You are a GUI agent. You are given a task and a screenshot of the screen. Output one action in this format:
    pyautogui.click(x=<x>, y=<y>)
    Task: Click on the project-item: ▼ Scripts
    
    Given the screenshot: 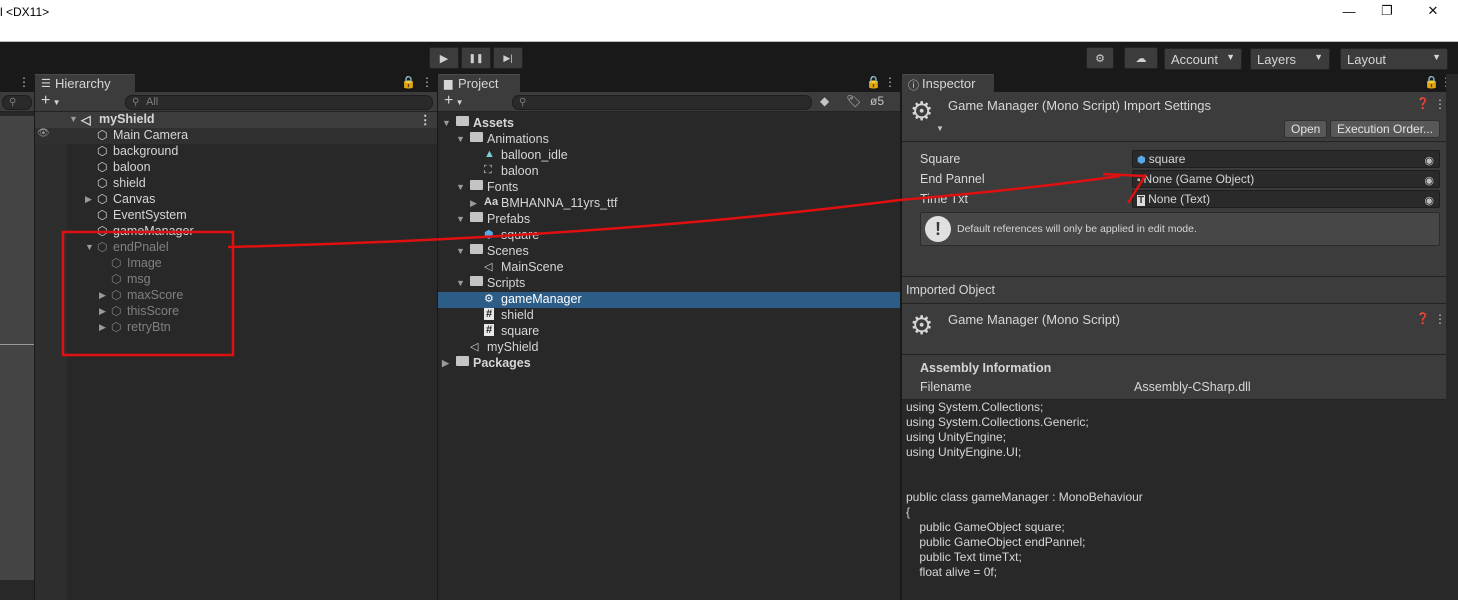 What is the action you would take?
    pyautogui.click(x=669, y=284)
    